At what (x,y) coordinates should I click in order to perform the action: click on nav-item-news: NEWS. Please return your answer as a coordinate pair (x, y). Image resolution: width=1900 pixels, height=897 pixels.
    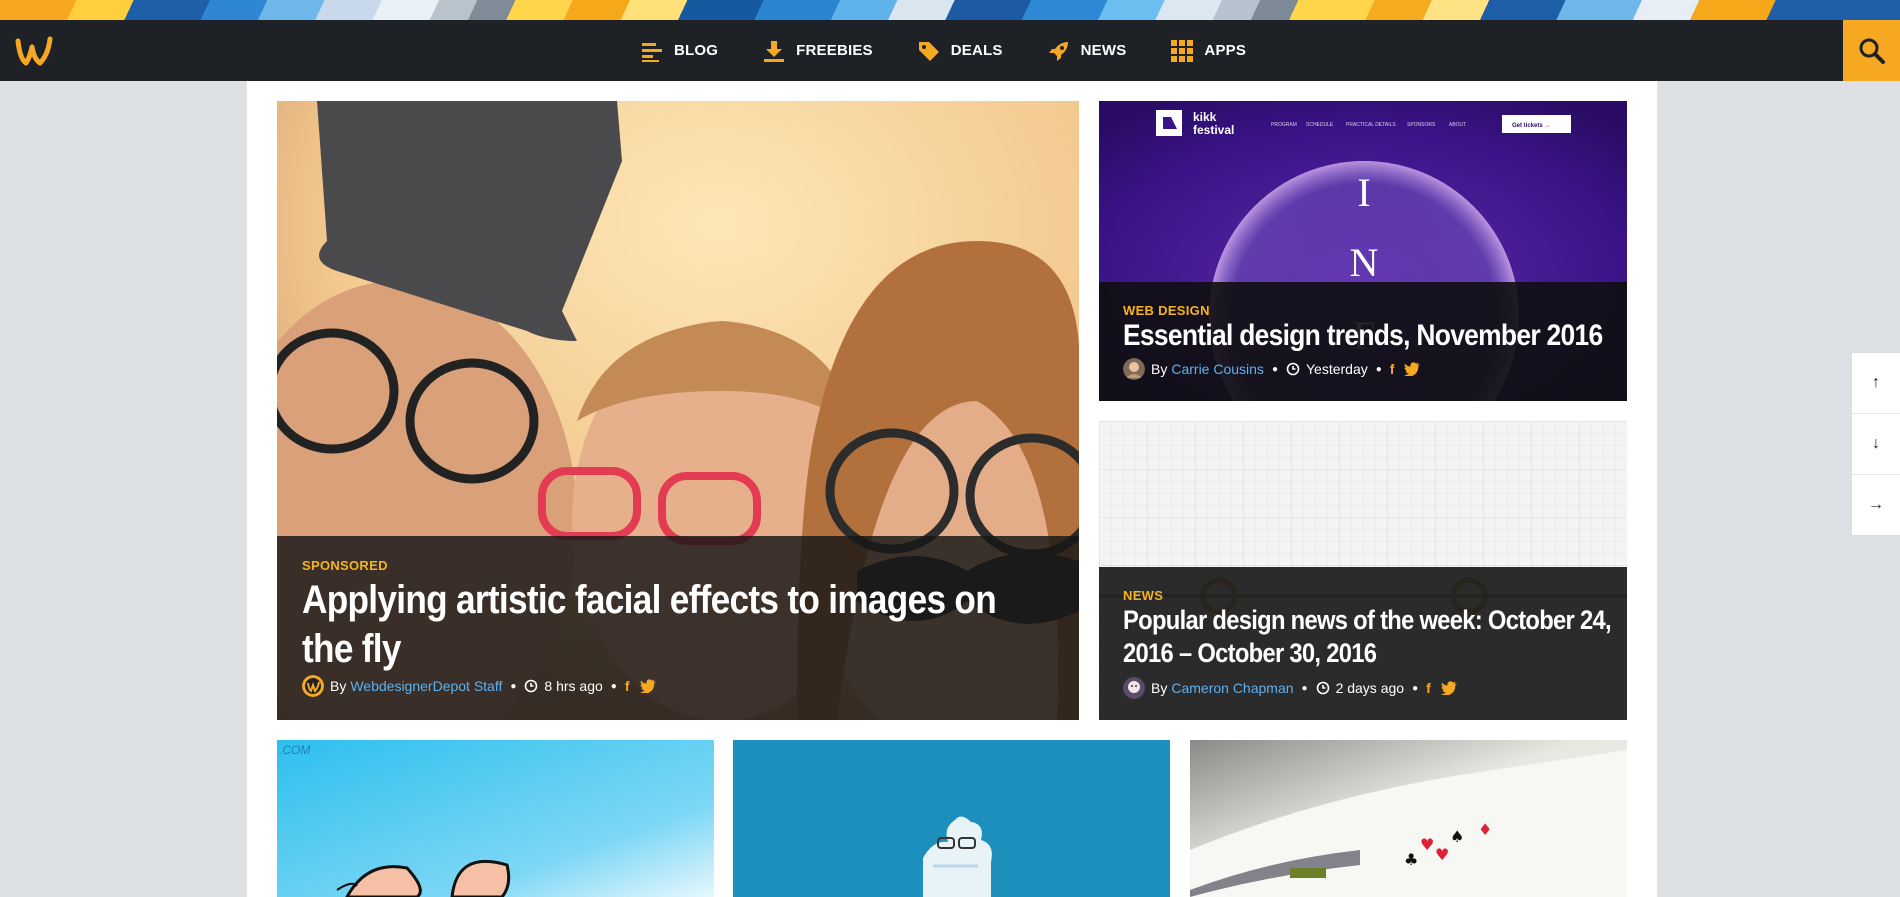
    Looking at the image, I should click on (1087, 51).